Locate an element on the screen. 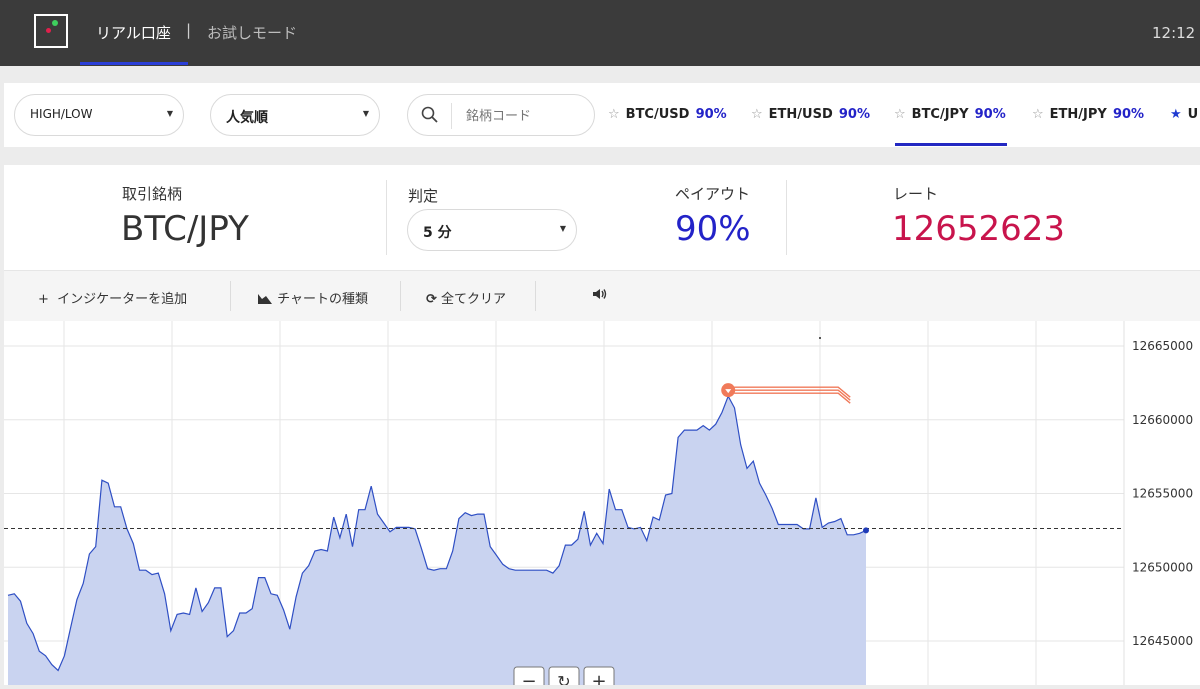  y-tick-label: 12665000 is located at coordinates (1162, 346).